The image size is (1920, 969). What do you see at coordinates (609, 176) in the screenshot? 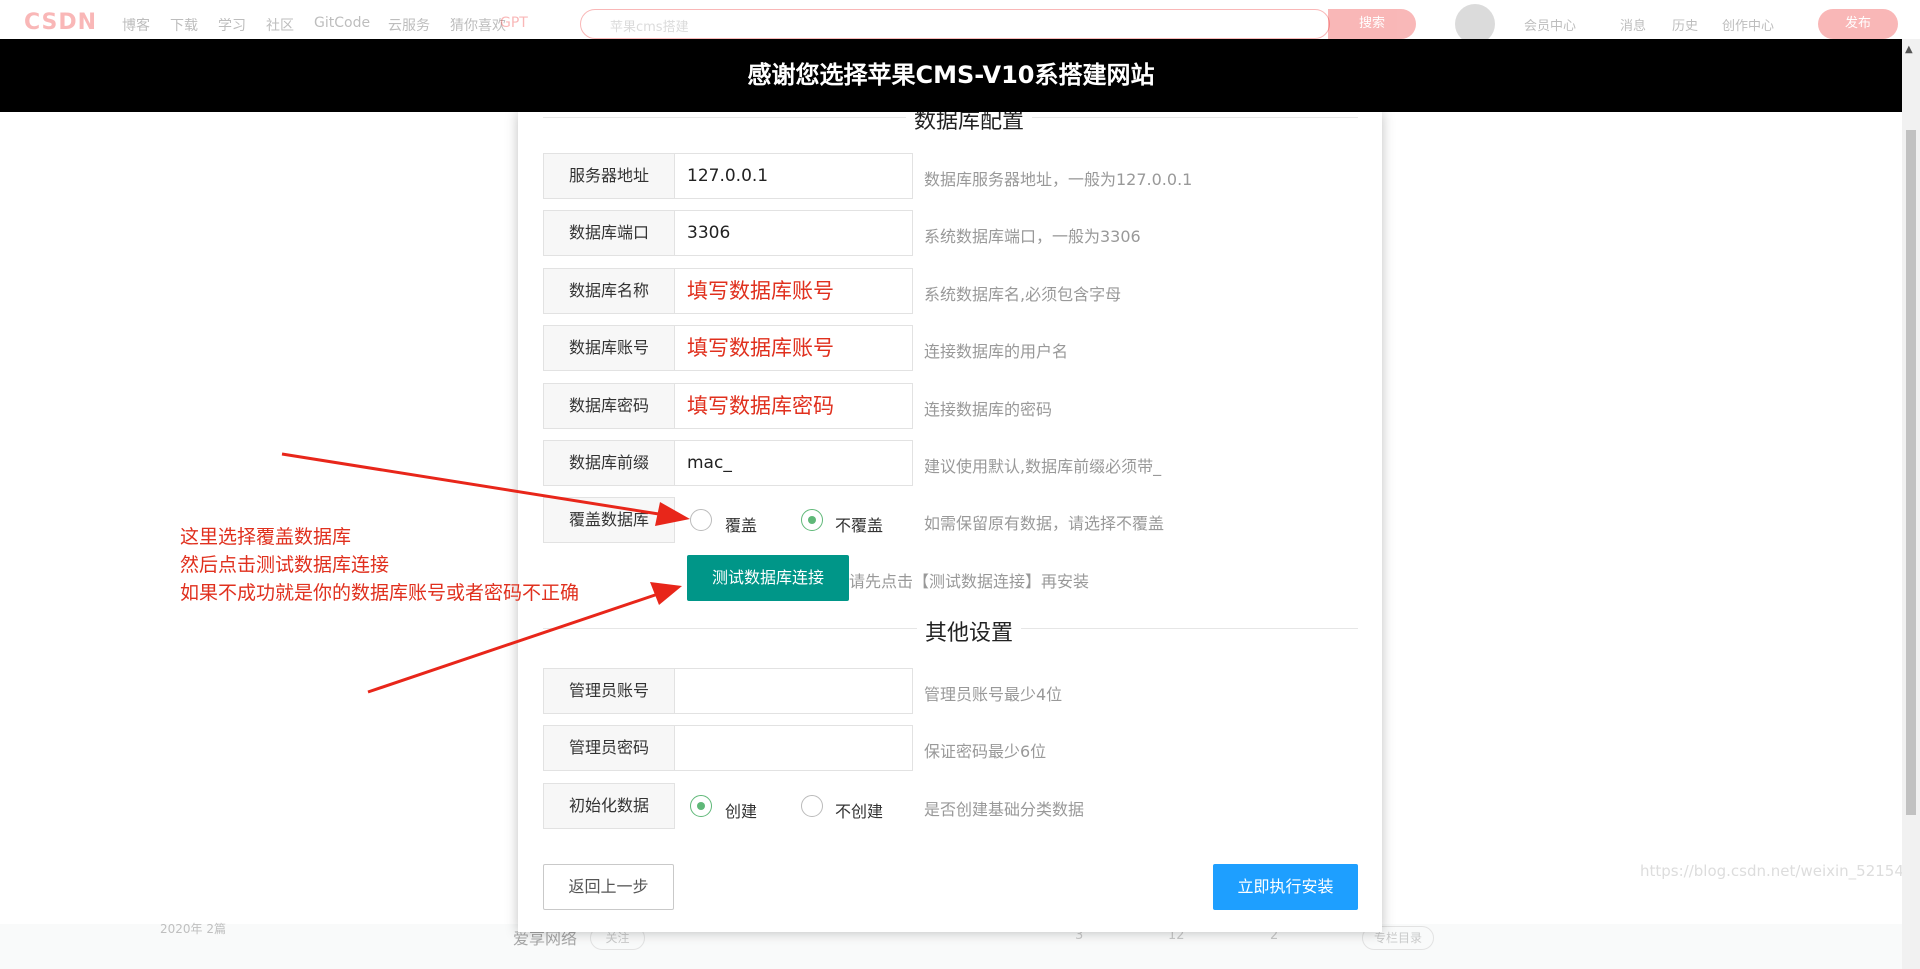
I see `label-server-address: 服务器地址` at bounding box center [609, 176].